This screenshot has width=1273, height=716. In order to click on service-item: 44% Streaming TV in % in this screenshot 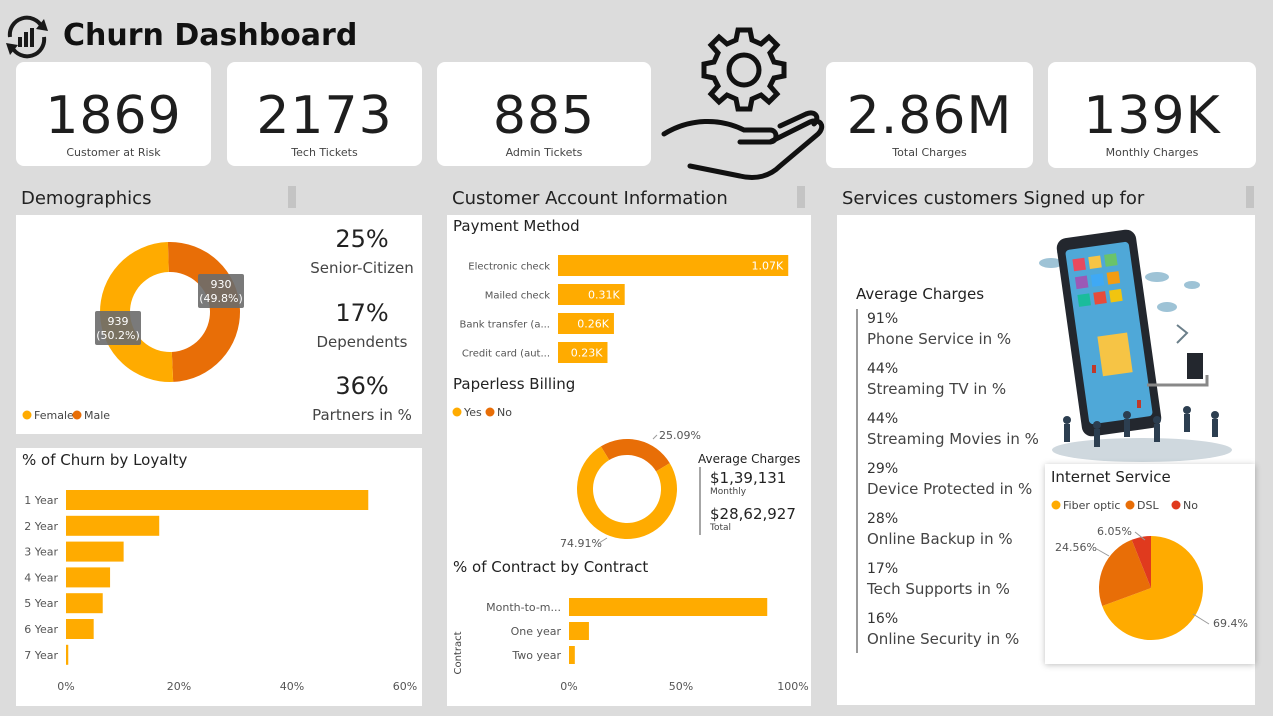, I will do `click(937, 379)`.